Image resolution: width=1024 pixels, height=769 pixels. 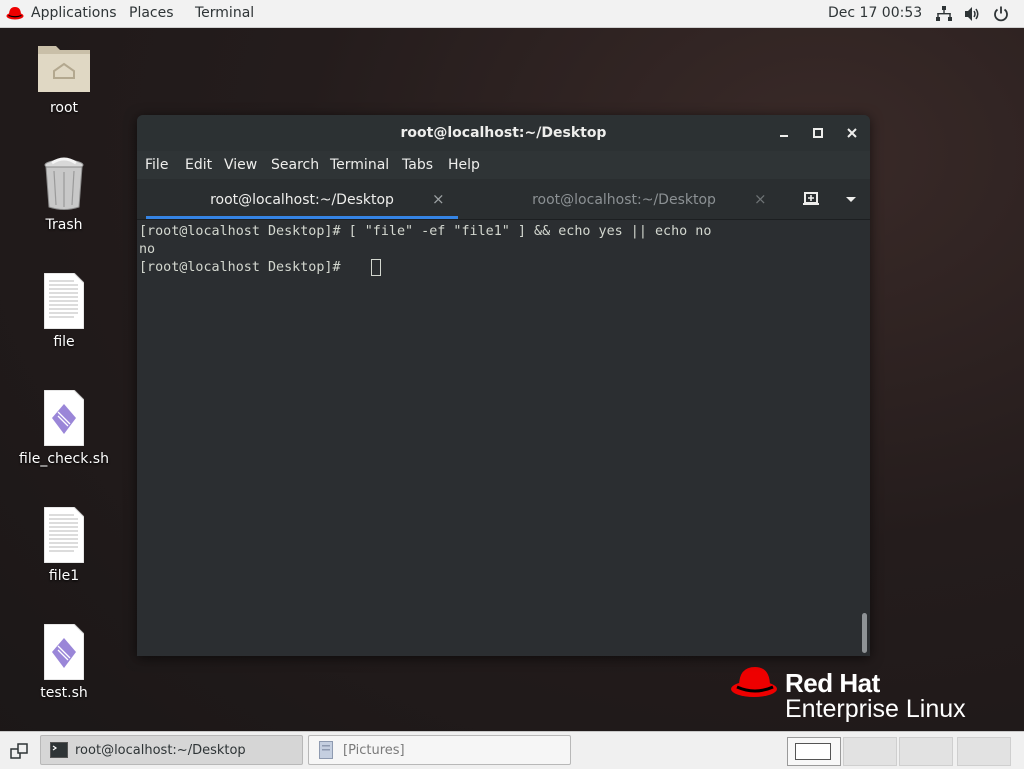 I want to click on menu-bar: File Edit View Search Terminal Tabs Help, so click(x=503, y=165).